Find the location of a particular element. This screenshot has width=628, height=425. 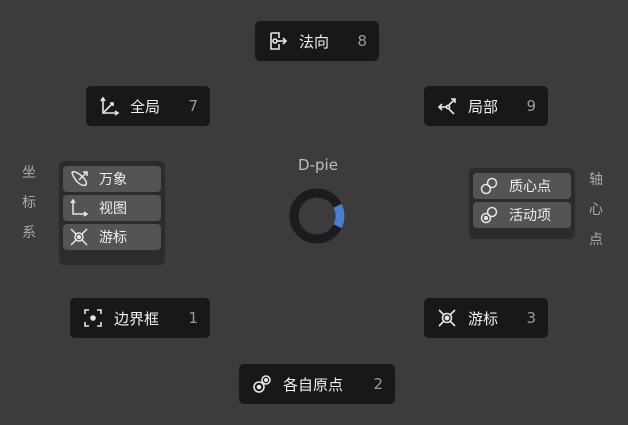

coordinate-item-view: 视图 is located at coordinates (112, 208).